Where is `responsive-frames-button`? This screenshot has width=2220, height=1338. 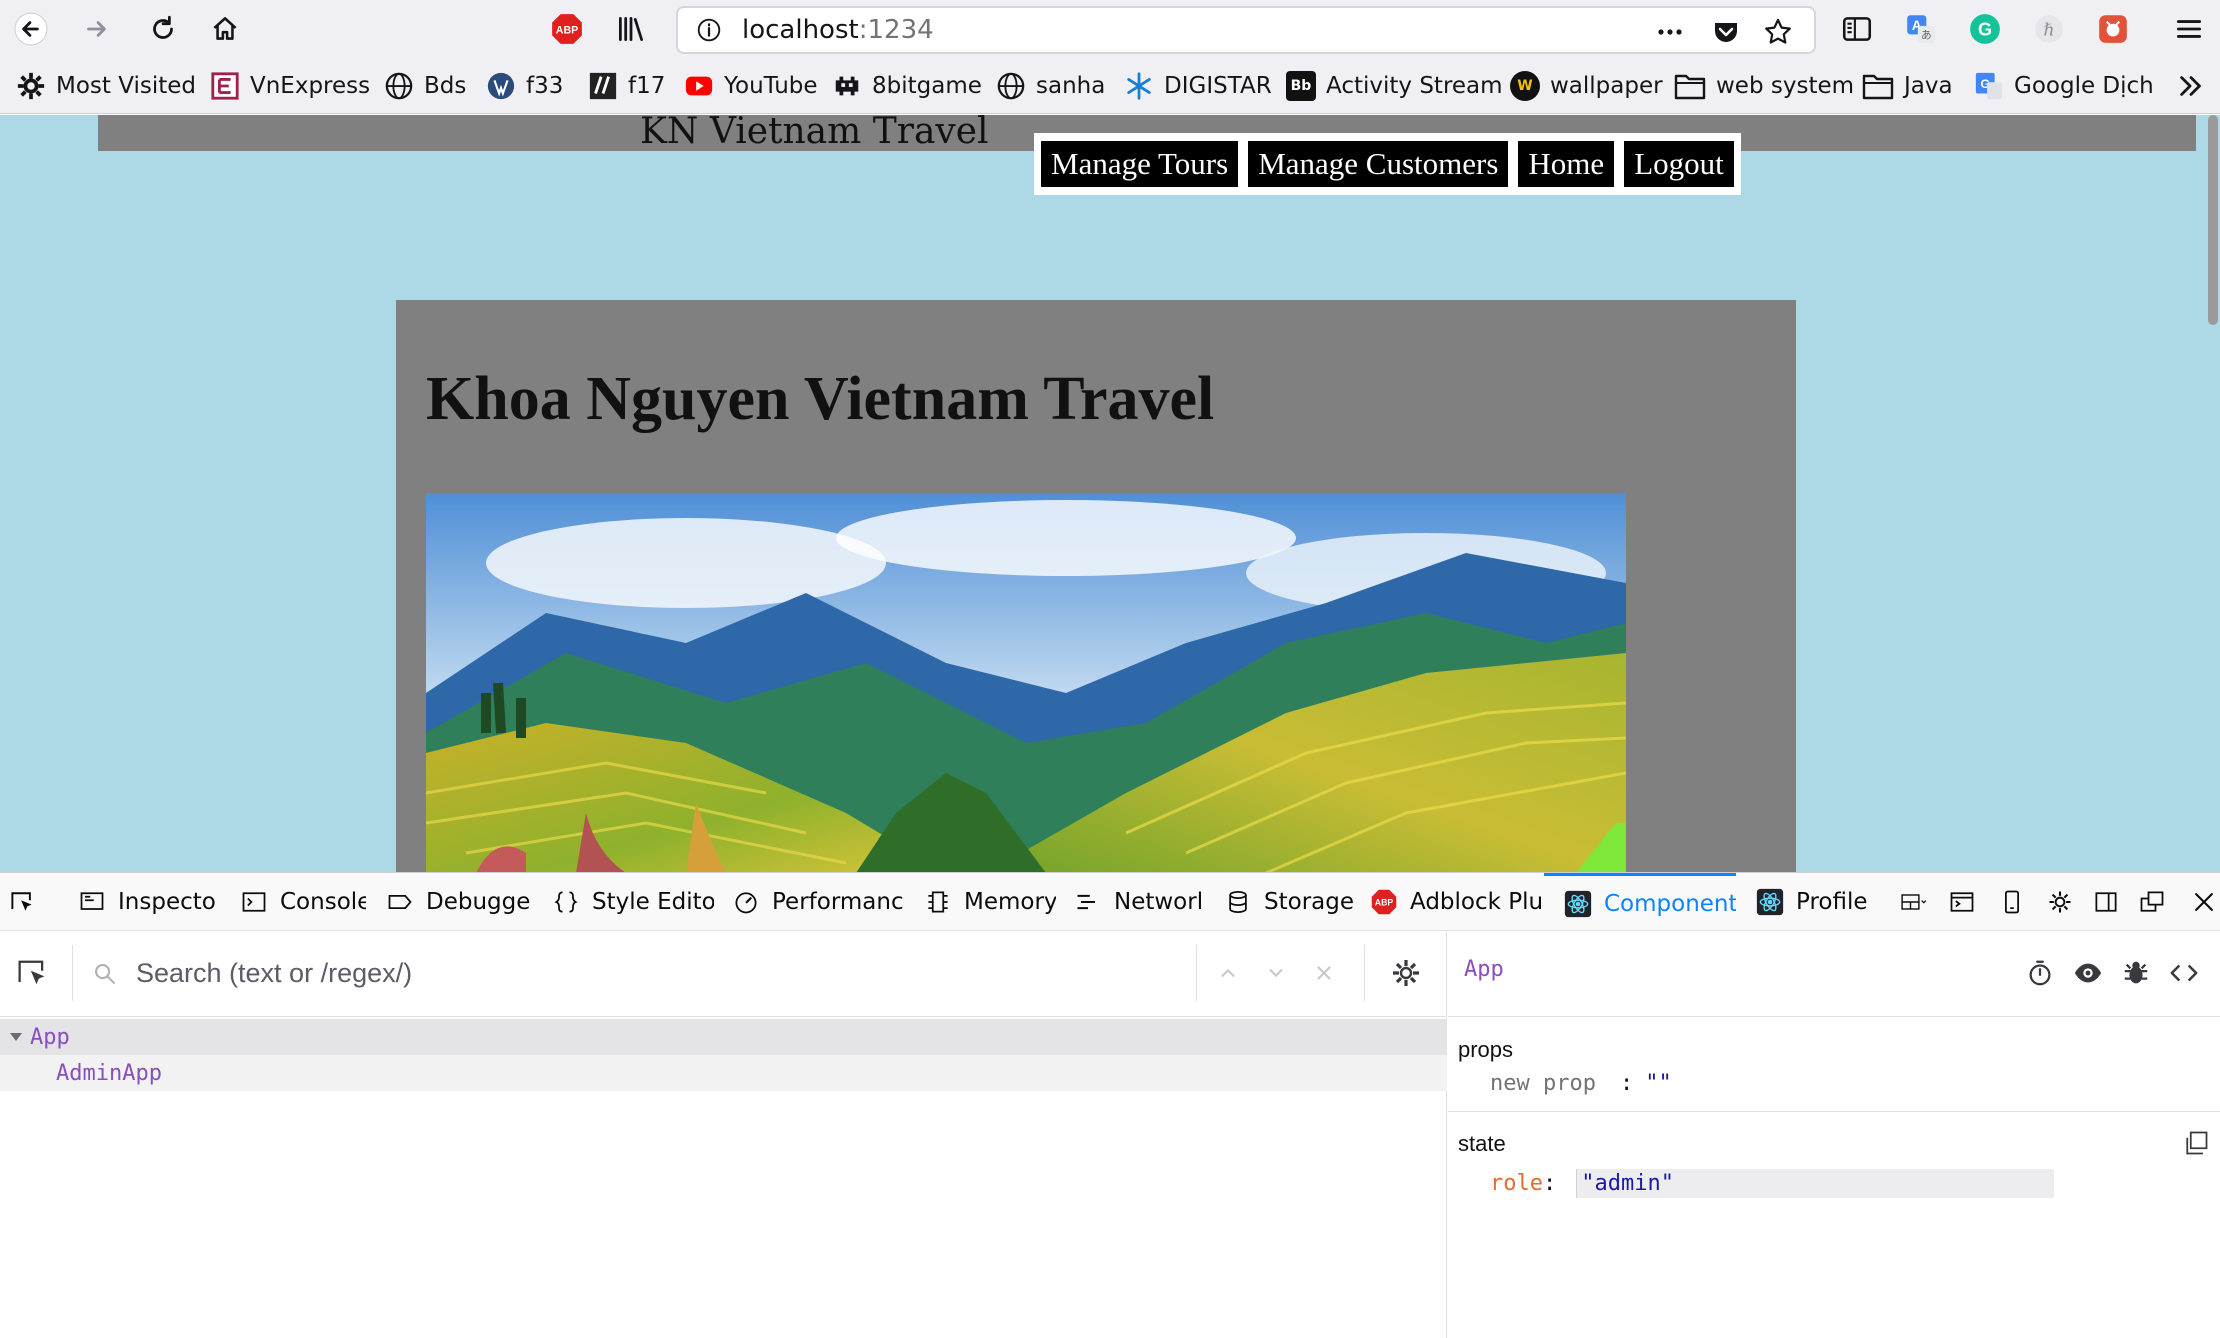 responsive-frames-button is located at coordinates (1914, 902).